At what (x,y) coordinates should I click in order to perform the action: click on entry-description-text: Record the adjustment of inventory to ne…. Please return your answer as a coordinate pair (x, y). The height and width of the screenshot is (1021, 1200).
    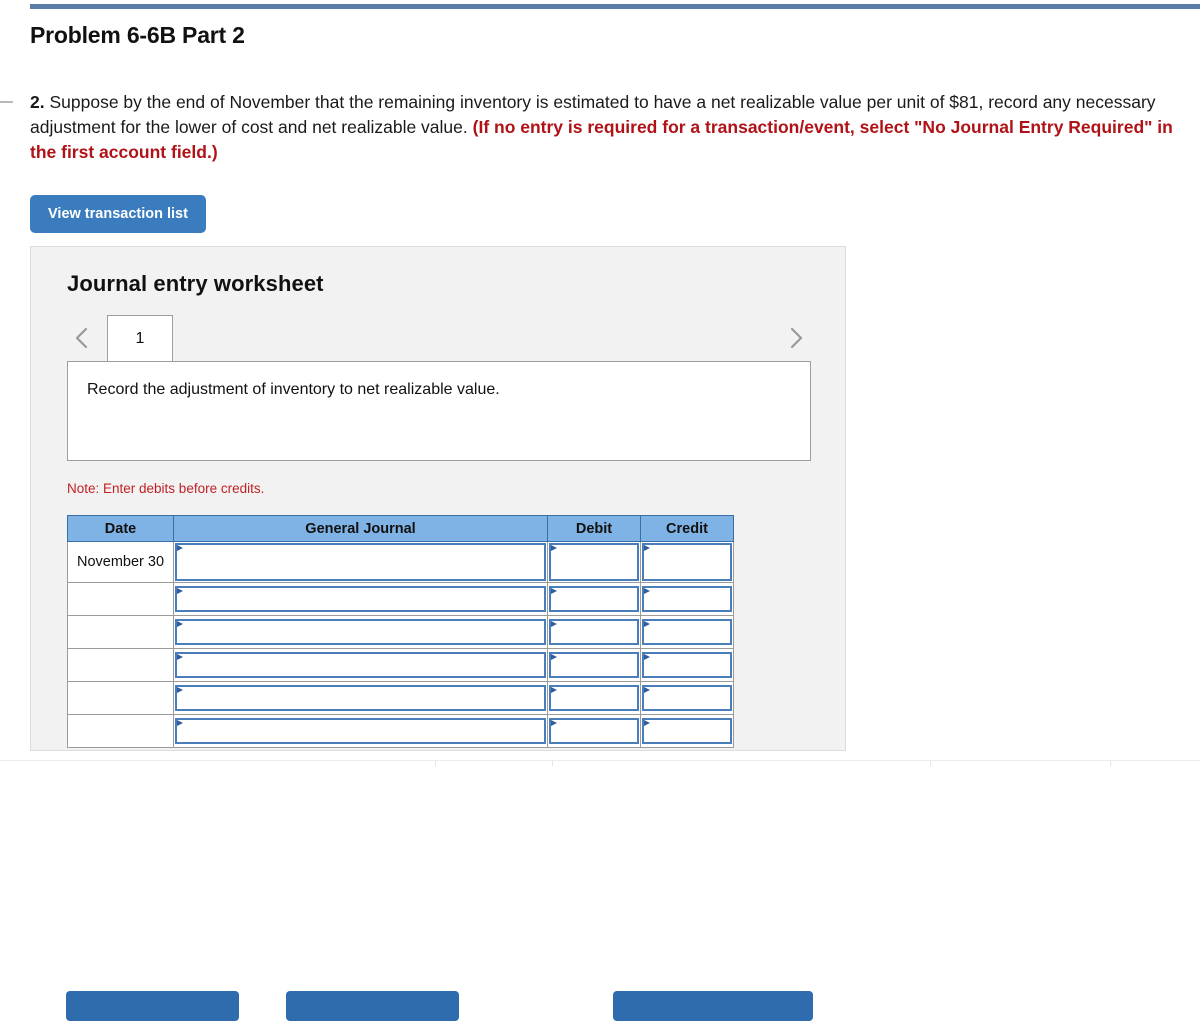
    Looking at the image, I should click on (293, 389).